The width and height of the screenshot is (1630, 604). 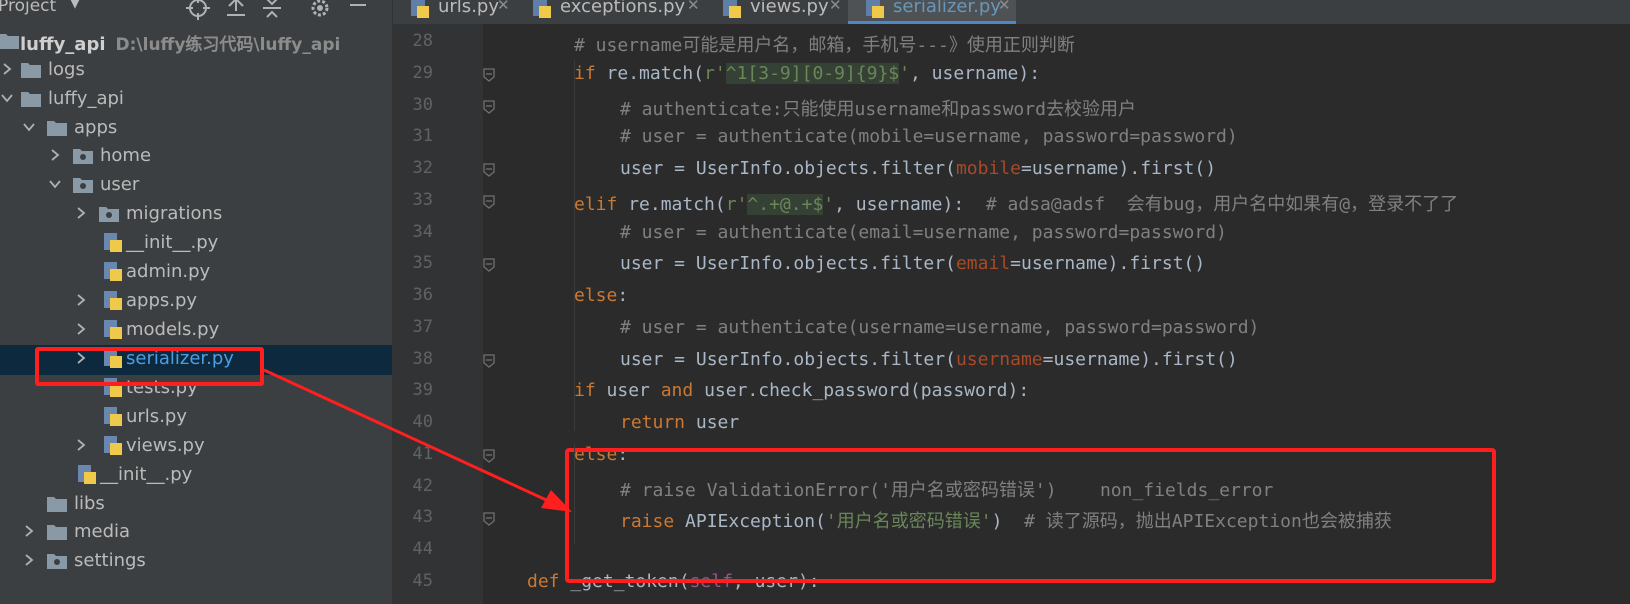 I want to click on tree-item: luffy_api D:\luffy练习代码\luffy_api, so click(x=196, y=42).